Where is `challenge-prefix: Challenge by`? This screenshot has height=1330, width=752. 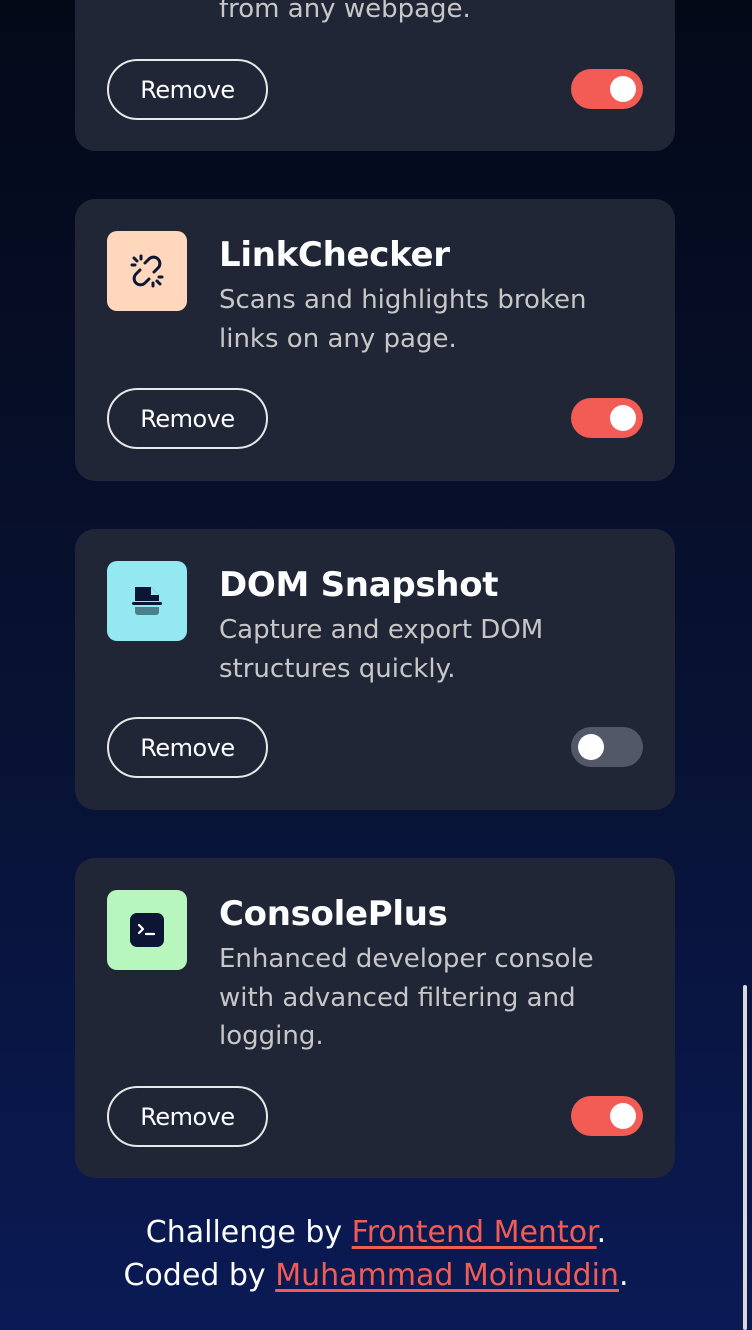 challenge-prefix: Challenge by is located at coordinates (248, 1232).